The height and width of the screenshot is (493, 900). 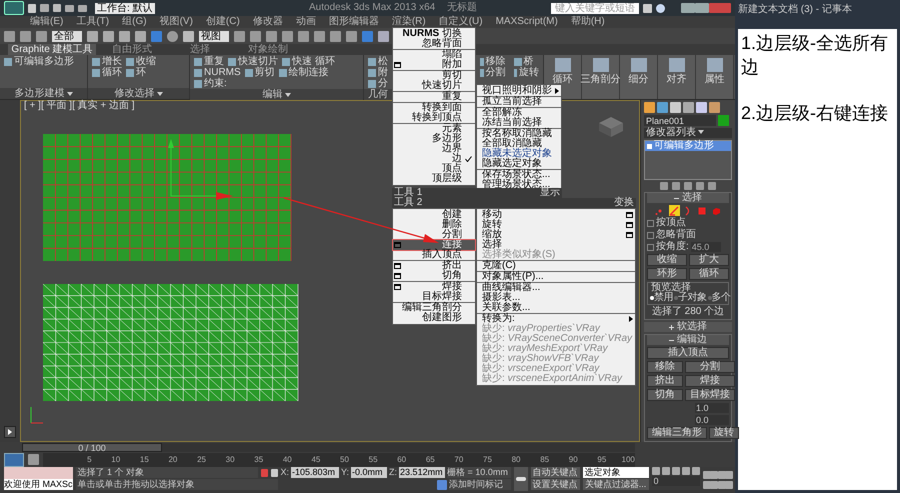 What do you see at coordinates (393, 472) in the screenshot?
I see `coordinate-label: Z:` at bounding box center [393, 472].